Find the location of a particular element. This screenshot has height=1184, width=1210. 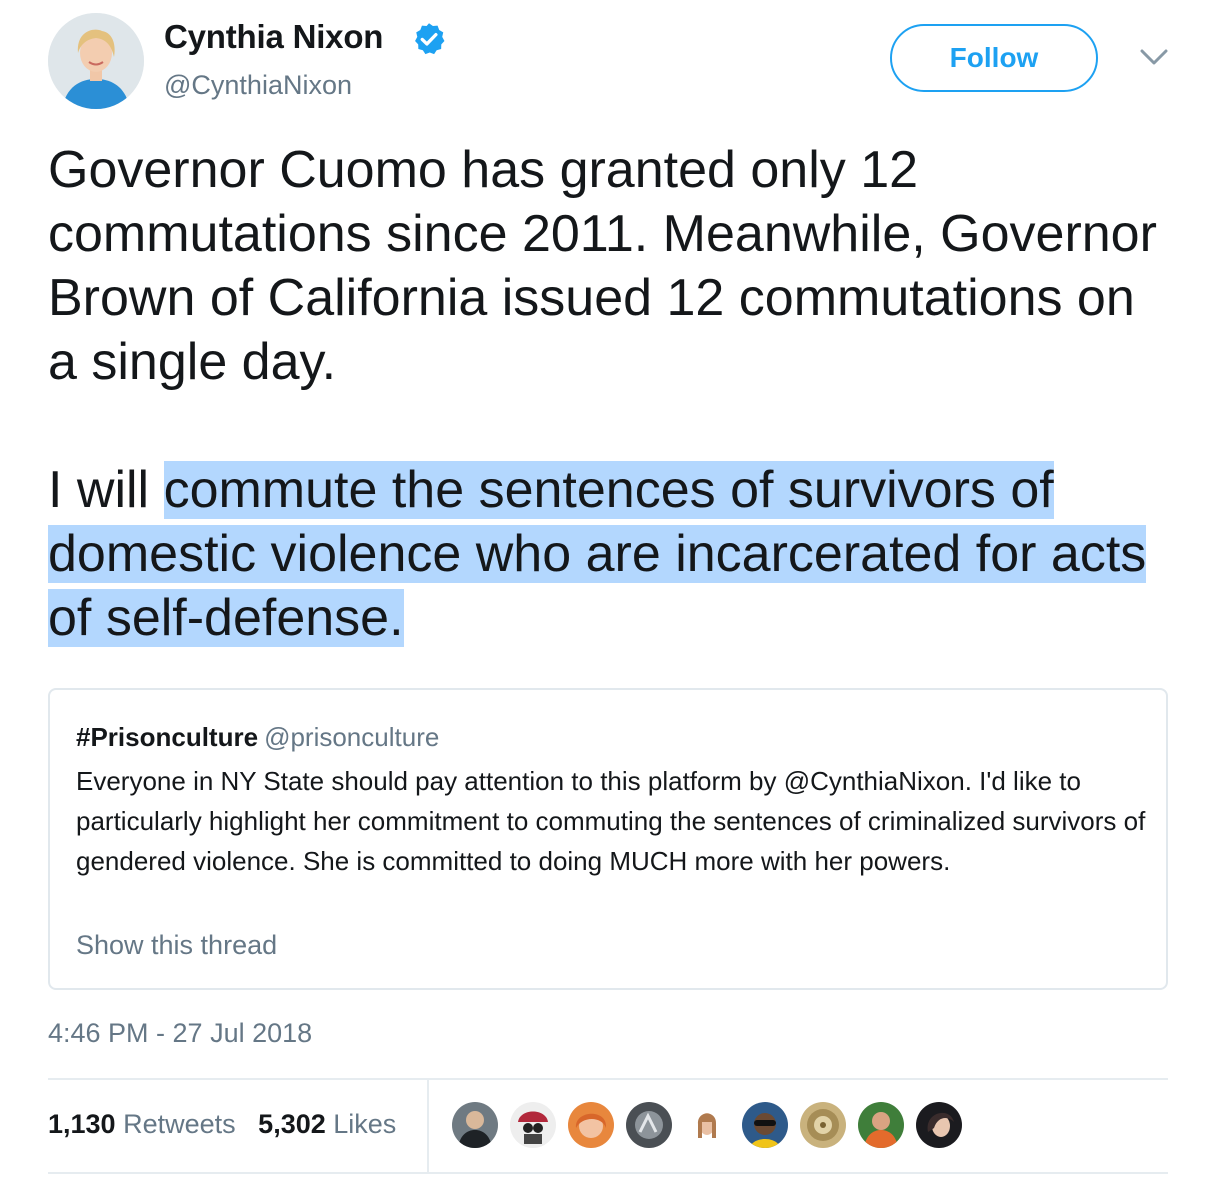

quoted-tweet-header: #Prisonculture @prisonculture is located at coordinates (257, 737).